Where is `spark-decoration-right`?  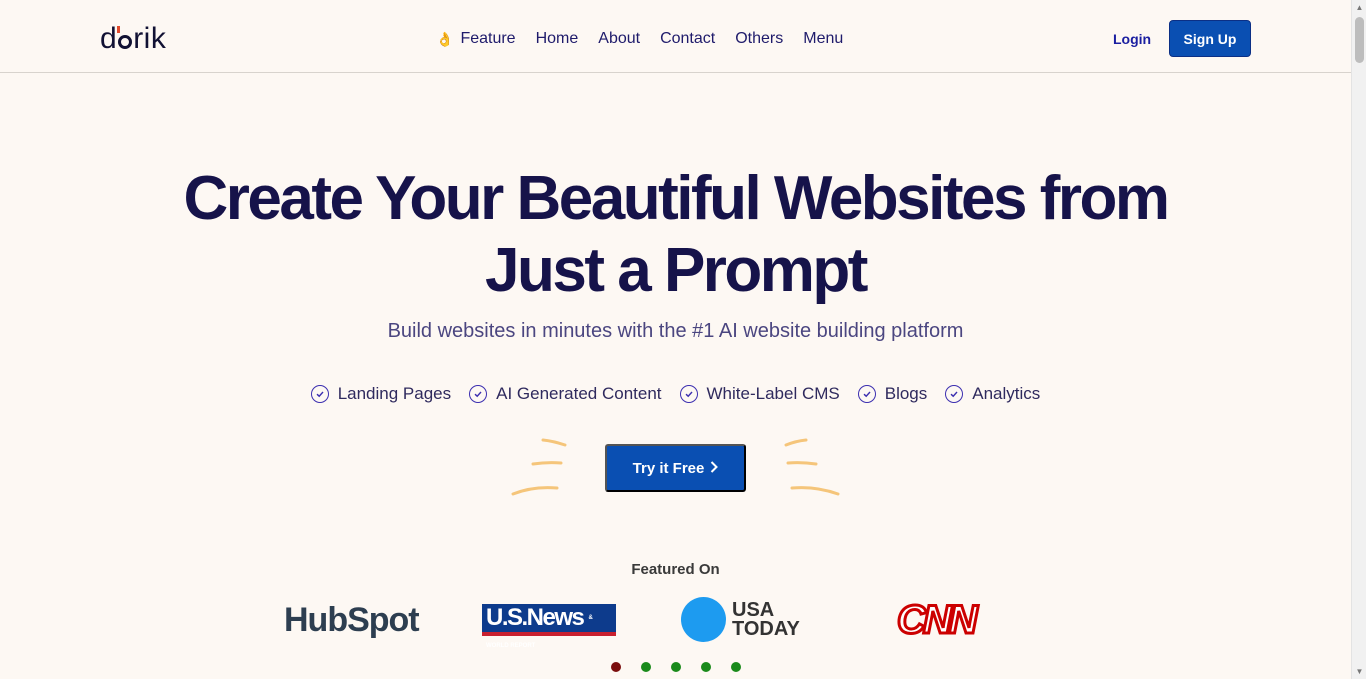
spark-decoration-right is located at coordinates (812, 467).